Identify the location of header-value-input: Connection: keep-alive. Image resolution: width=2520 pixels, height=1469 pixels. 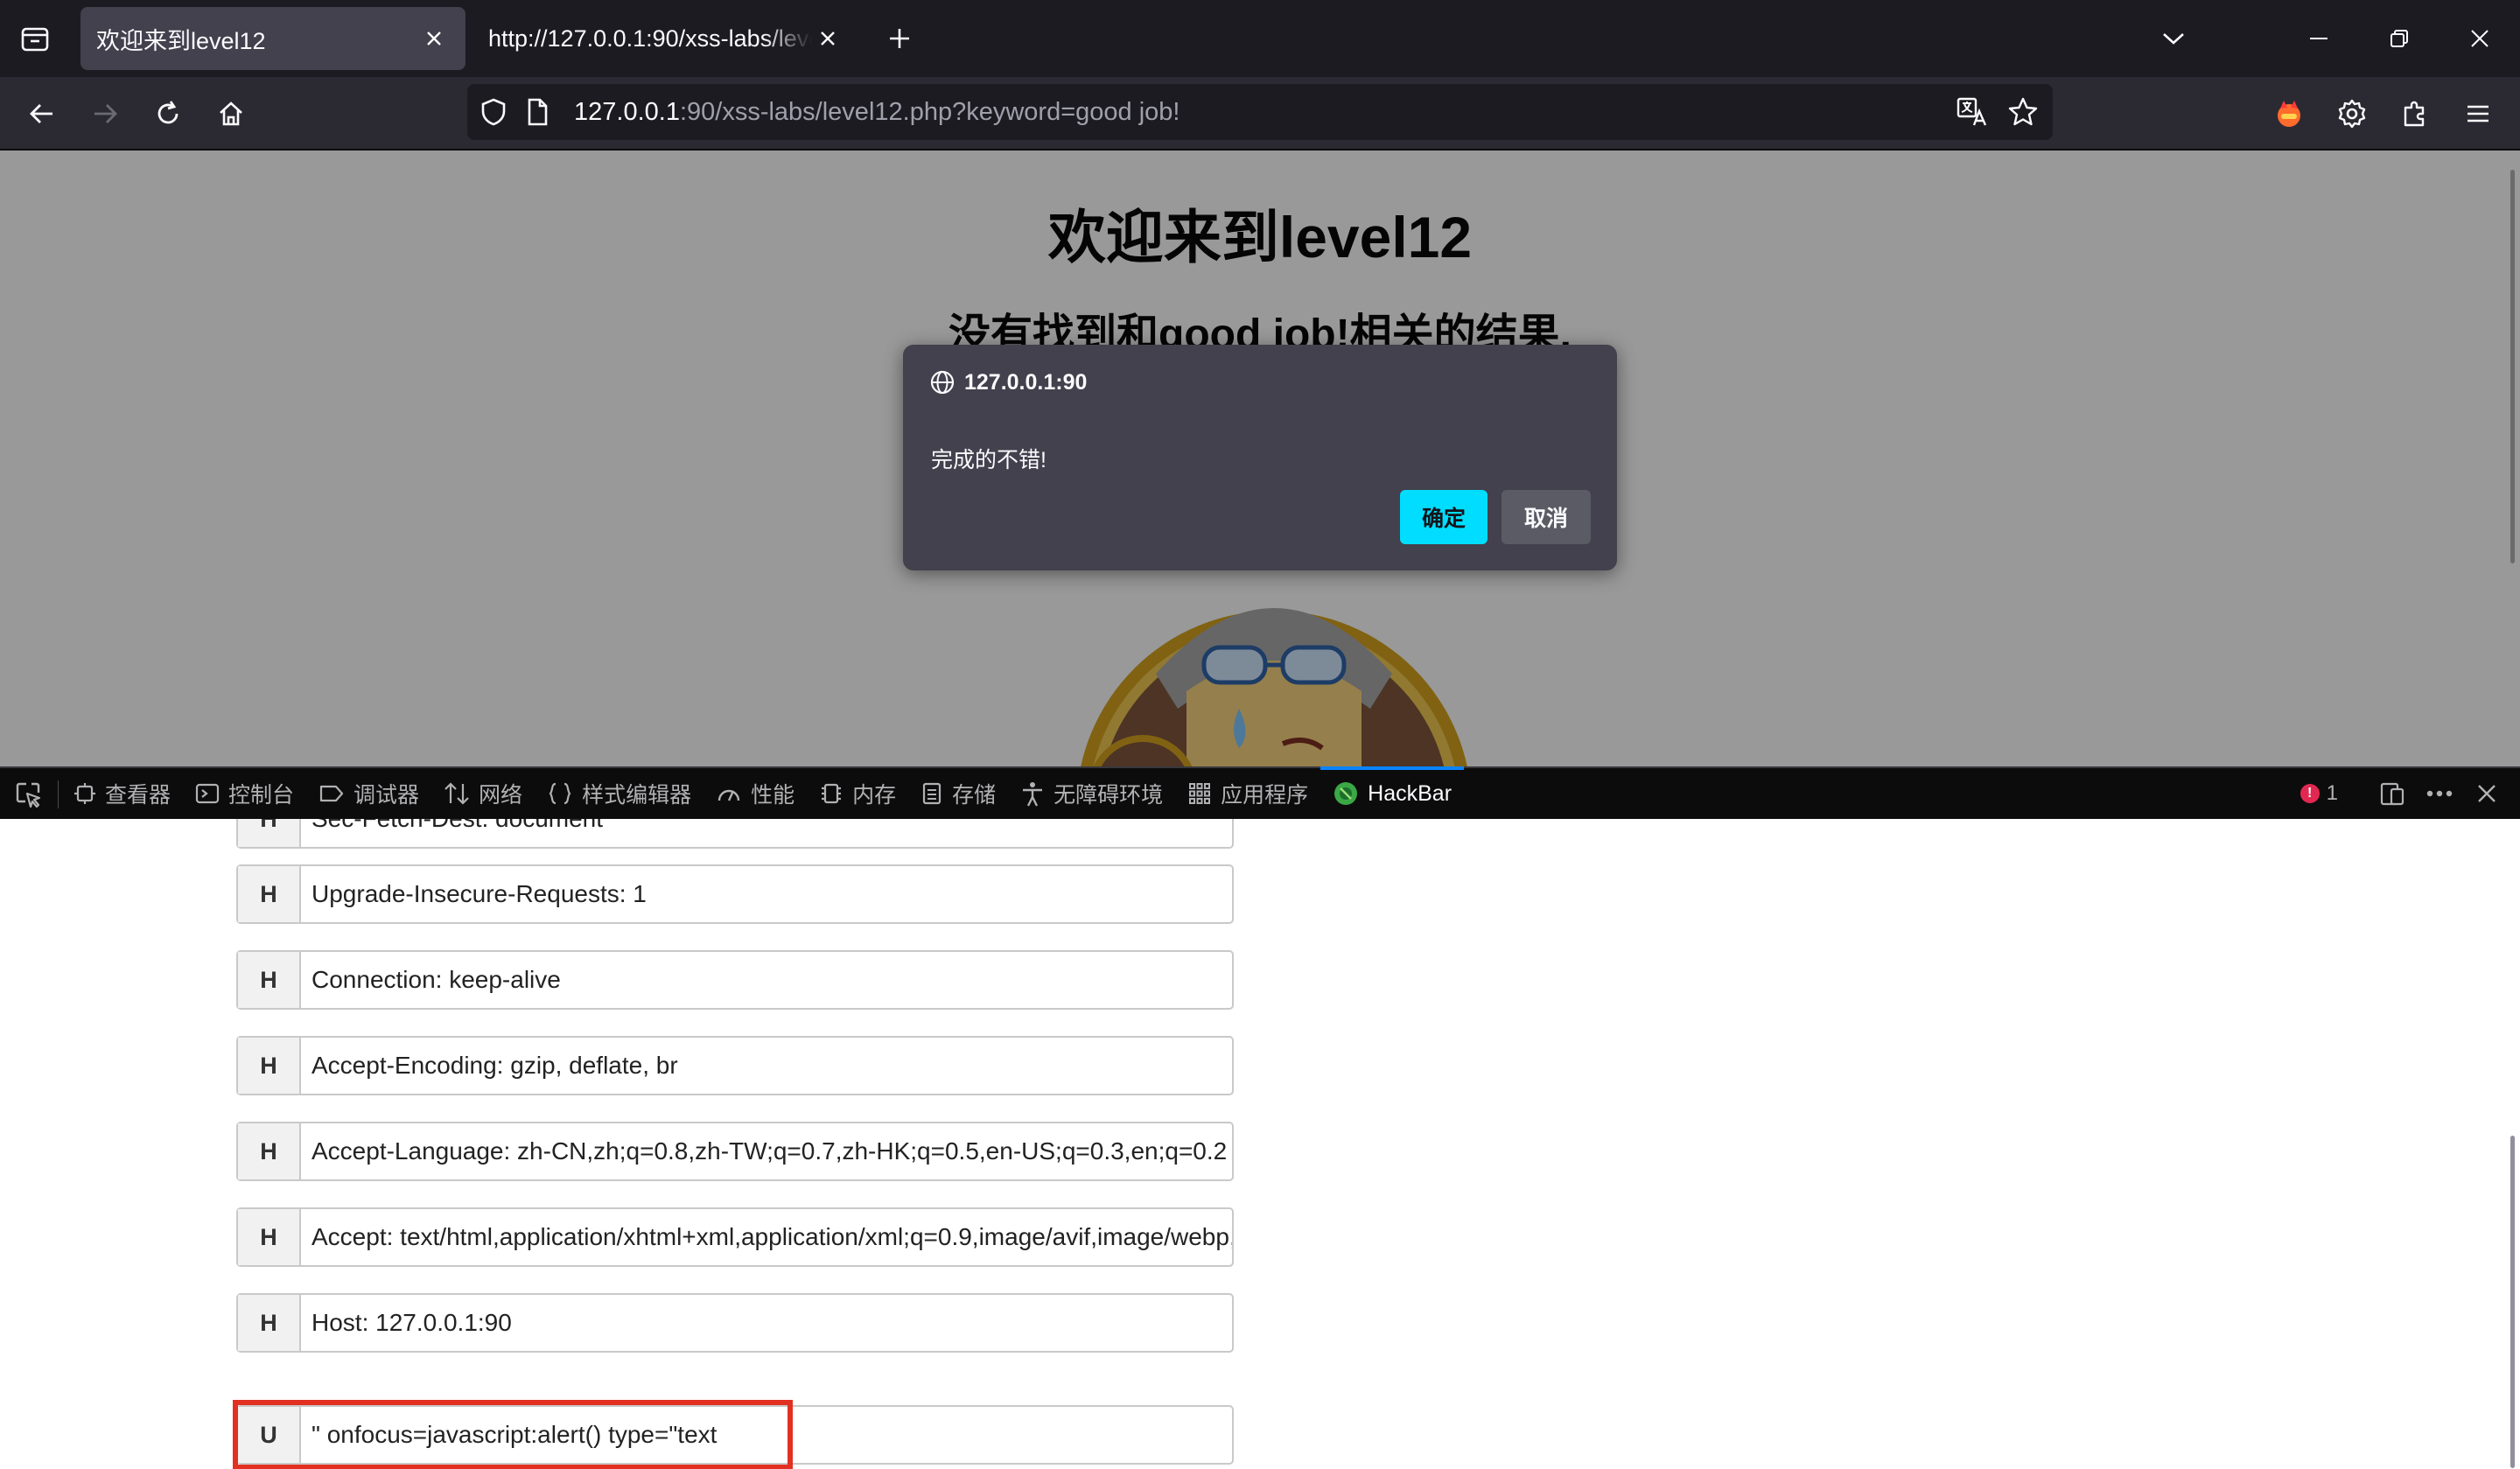
(766, 980).